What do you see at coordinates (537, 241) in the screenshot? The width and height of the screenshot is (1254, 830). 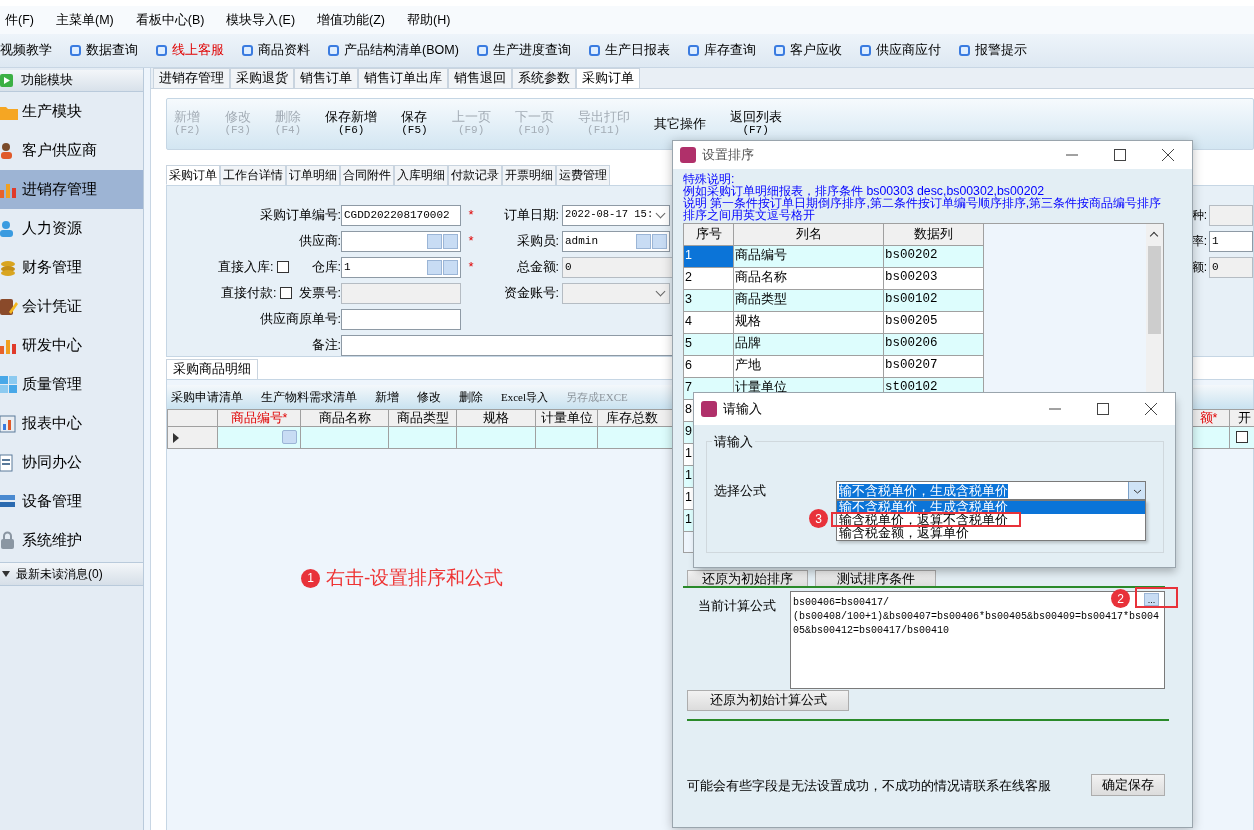 I see `field-label: 采购员:` at bounding box center [537, 241].